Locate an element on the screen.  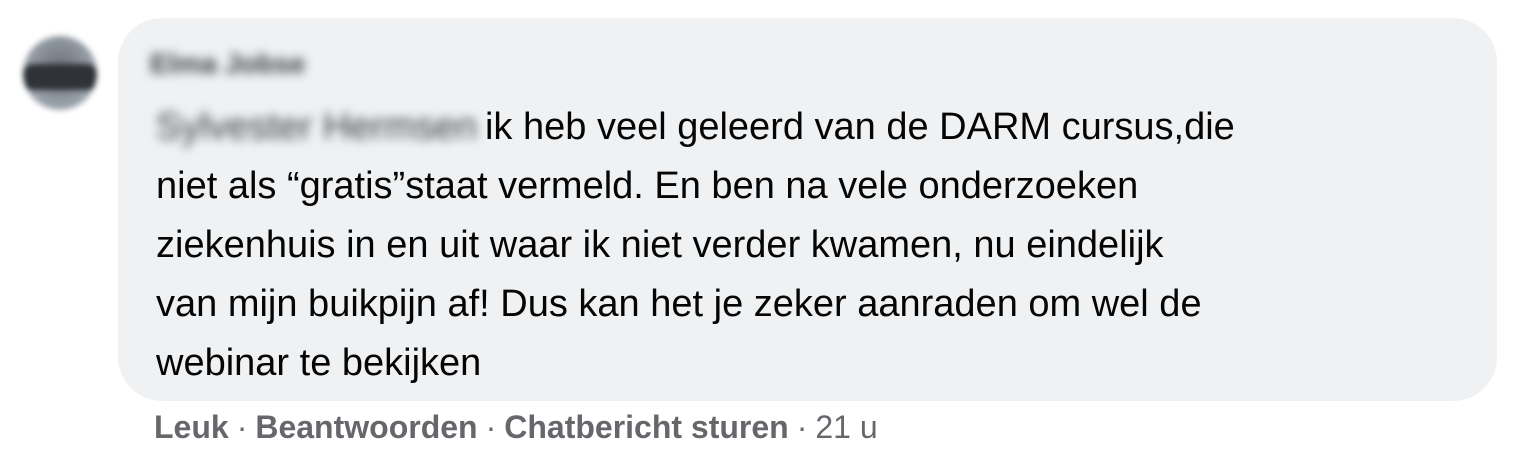
comment-line-5: webinar te bekijken is located at coordinates (319, 363).